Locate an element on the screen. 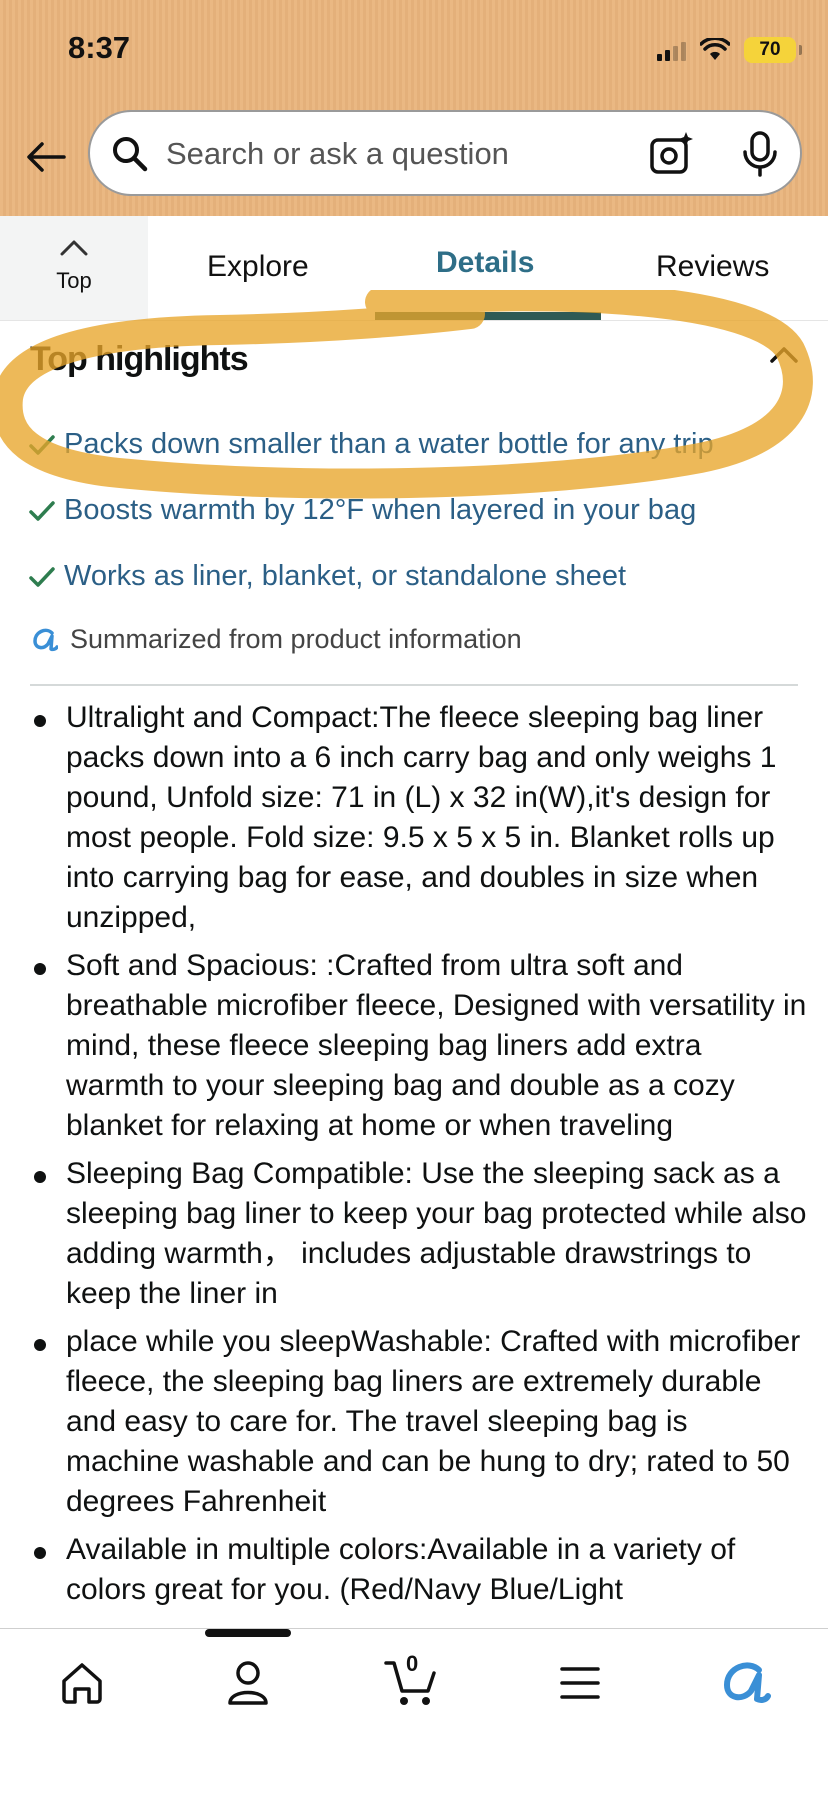 This screenshot has width=828, height=1793. search-bar: Search or ask a question is located at coordinates (445, 153).